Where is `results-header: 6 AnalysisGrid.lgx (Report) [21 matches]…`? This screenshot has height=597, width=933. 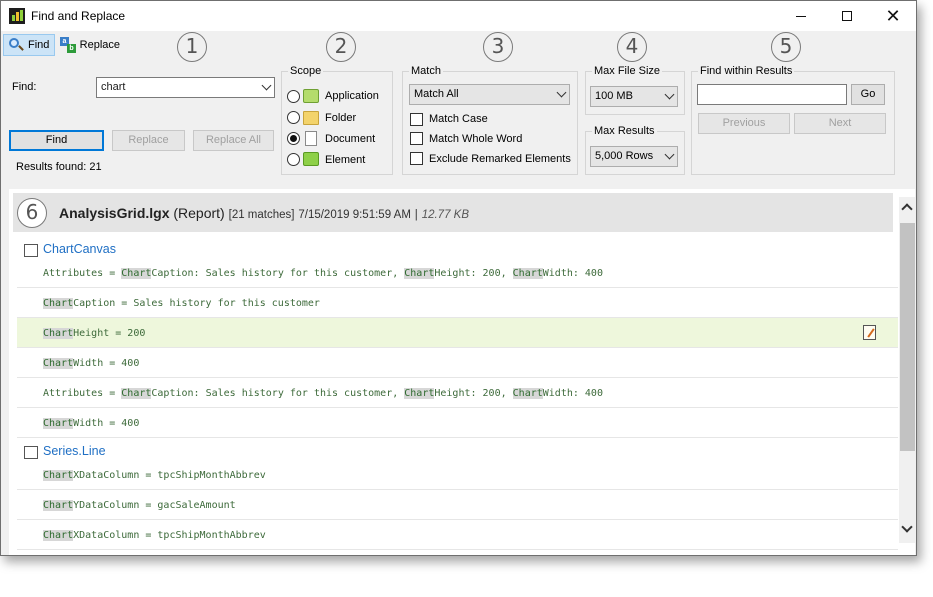 results-header: 6 AnalysisGrid.lgx (Report) [21 matches]… is located at coordinates (453, 212).